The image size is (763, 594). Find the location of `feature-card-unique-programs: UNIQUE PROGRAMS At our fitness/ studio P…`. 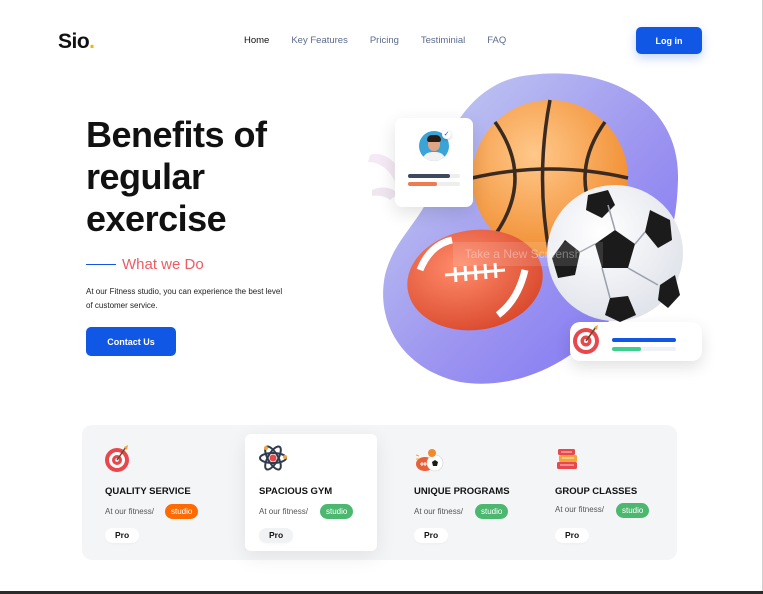

feature-card-unique-programs: UNIQUE PROGRAMS At our fitness/ studio P… is located at coordinates (462, 492).